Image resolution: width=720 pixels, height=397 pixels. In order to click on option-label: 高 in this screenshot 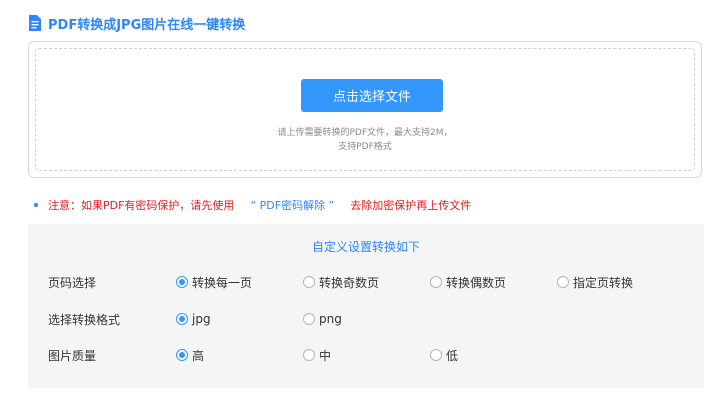, I will do `click(198, 355)`.